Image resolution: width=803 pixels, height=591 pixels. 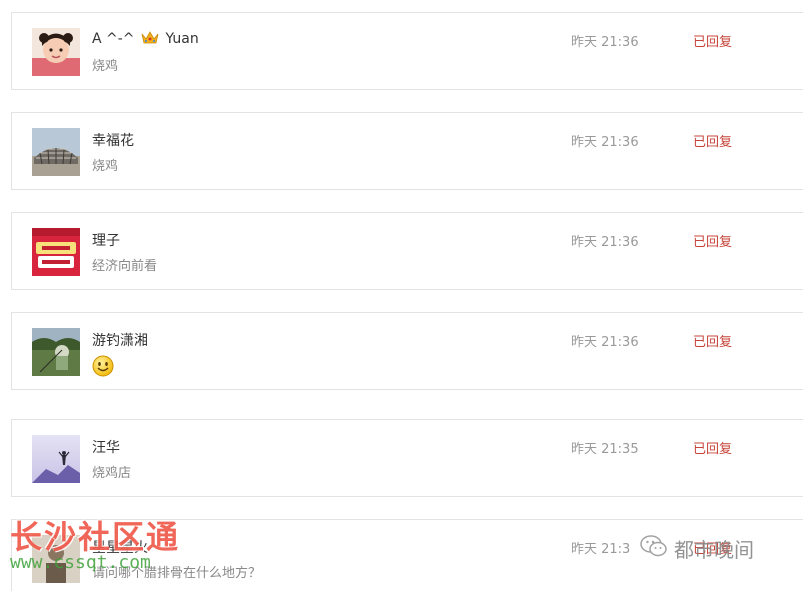 I want to click on user-name: 星星星火, so click(x=120, y=548).